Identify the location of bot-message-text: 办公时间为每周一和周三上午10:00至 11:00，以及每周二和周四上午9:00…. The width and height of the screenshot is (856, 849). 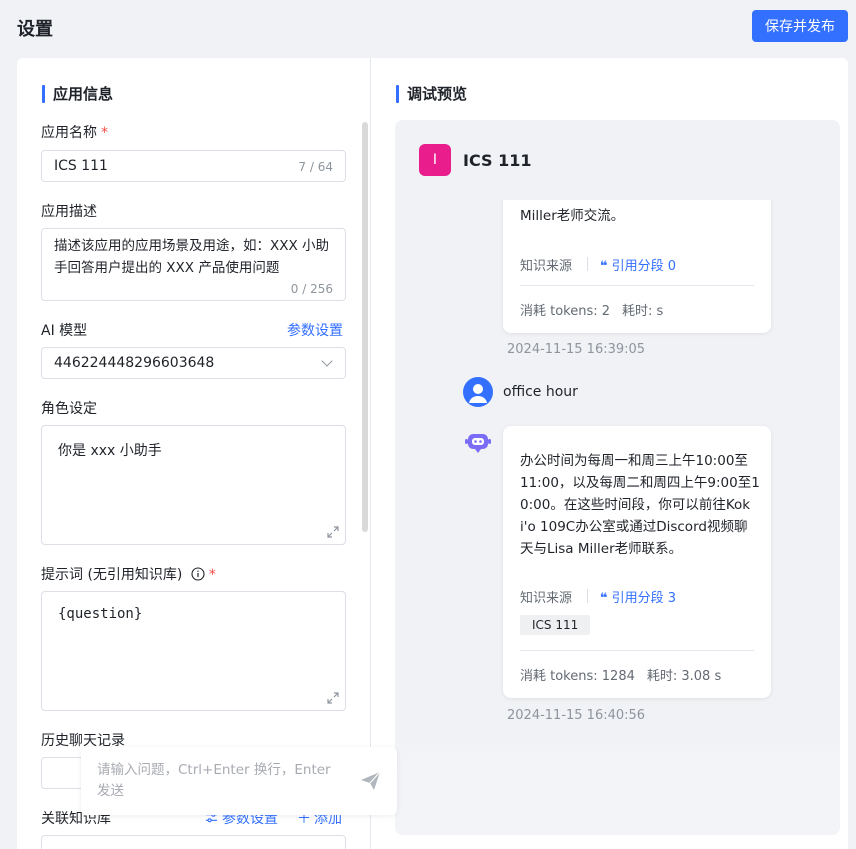
(640, 505).